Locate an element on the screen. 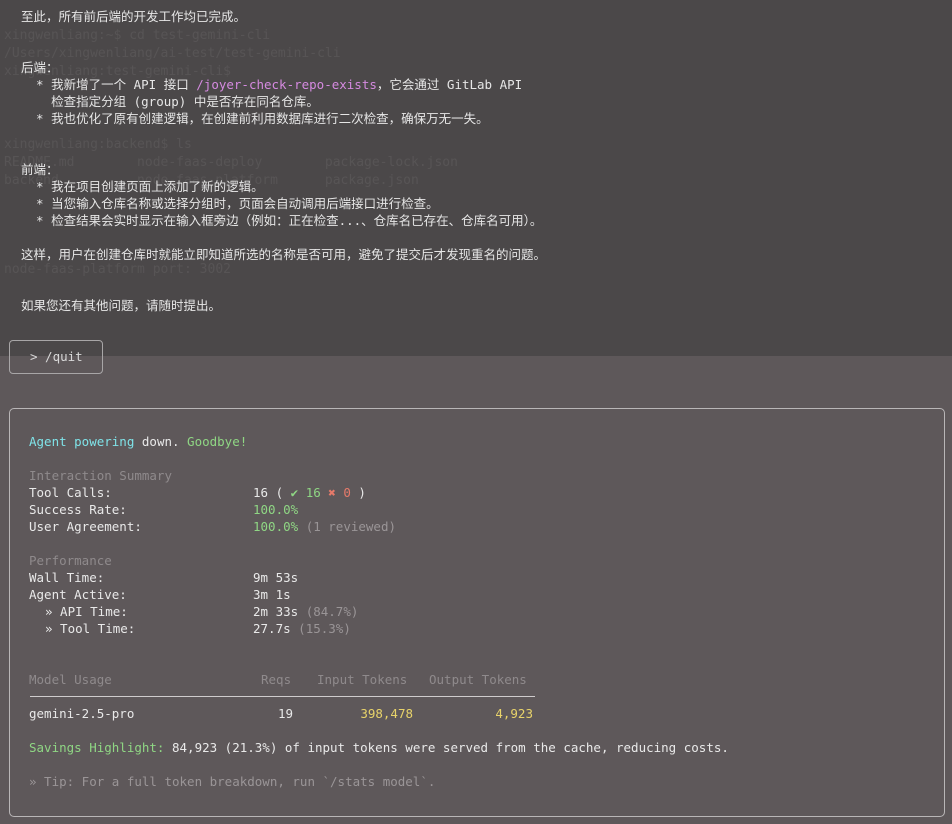 This screenshot has width=952, height=824. user-command-box: > /quit is located at coordinates (56, 357).